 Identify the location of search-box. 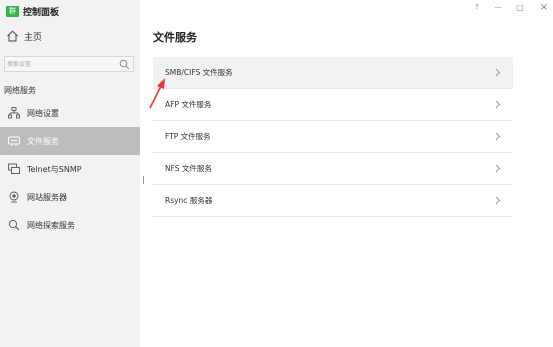
(69, 64).